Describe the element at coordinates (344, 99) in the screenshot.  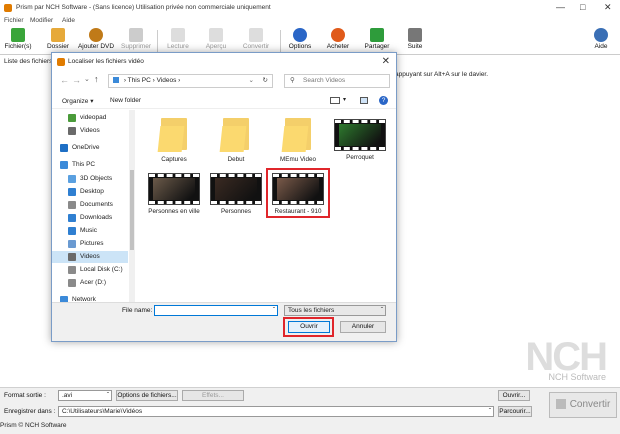
I see `chevron-down-icon: ▾` at that location.